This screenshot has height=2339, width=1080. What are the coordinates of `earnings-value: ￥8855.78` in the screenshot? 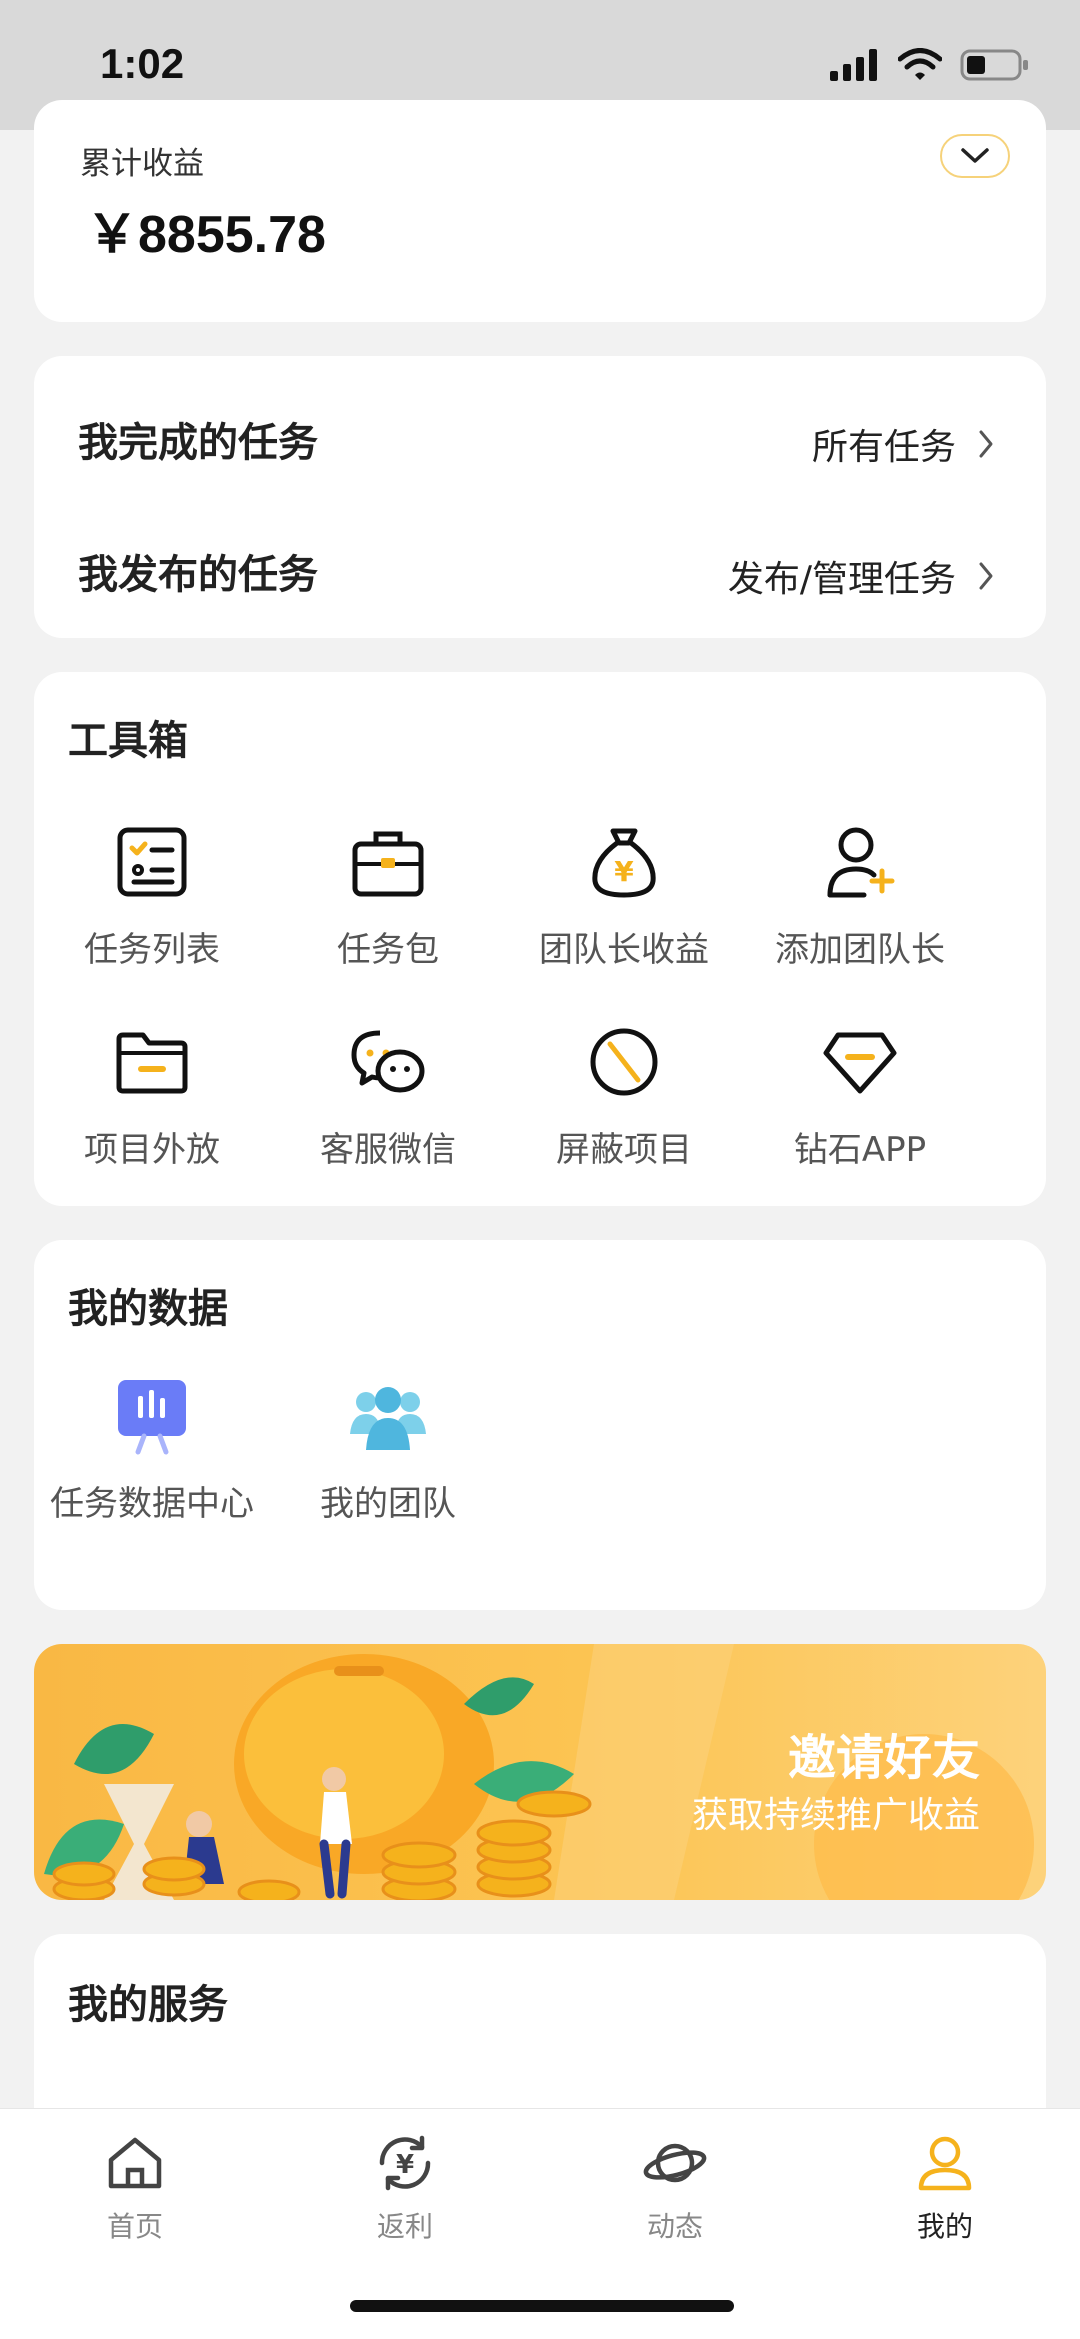 It's located at (206, 235).